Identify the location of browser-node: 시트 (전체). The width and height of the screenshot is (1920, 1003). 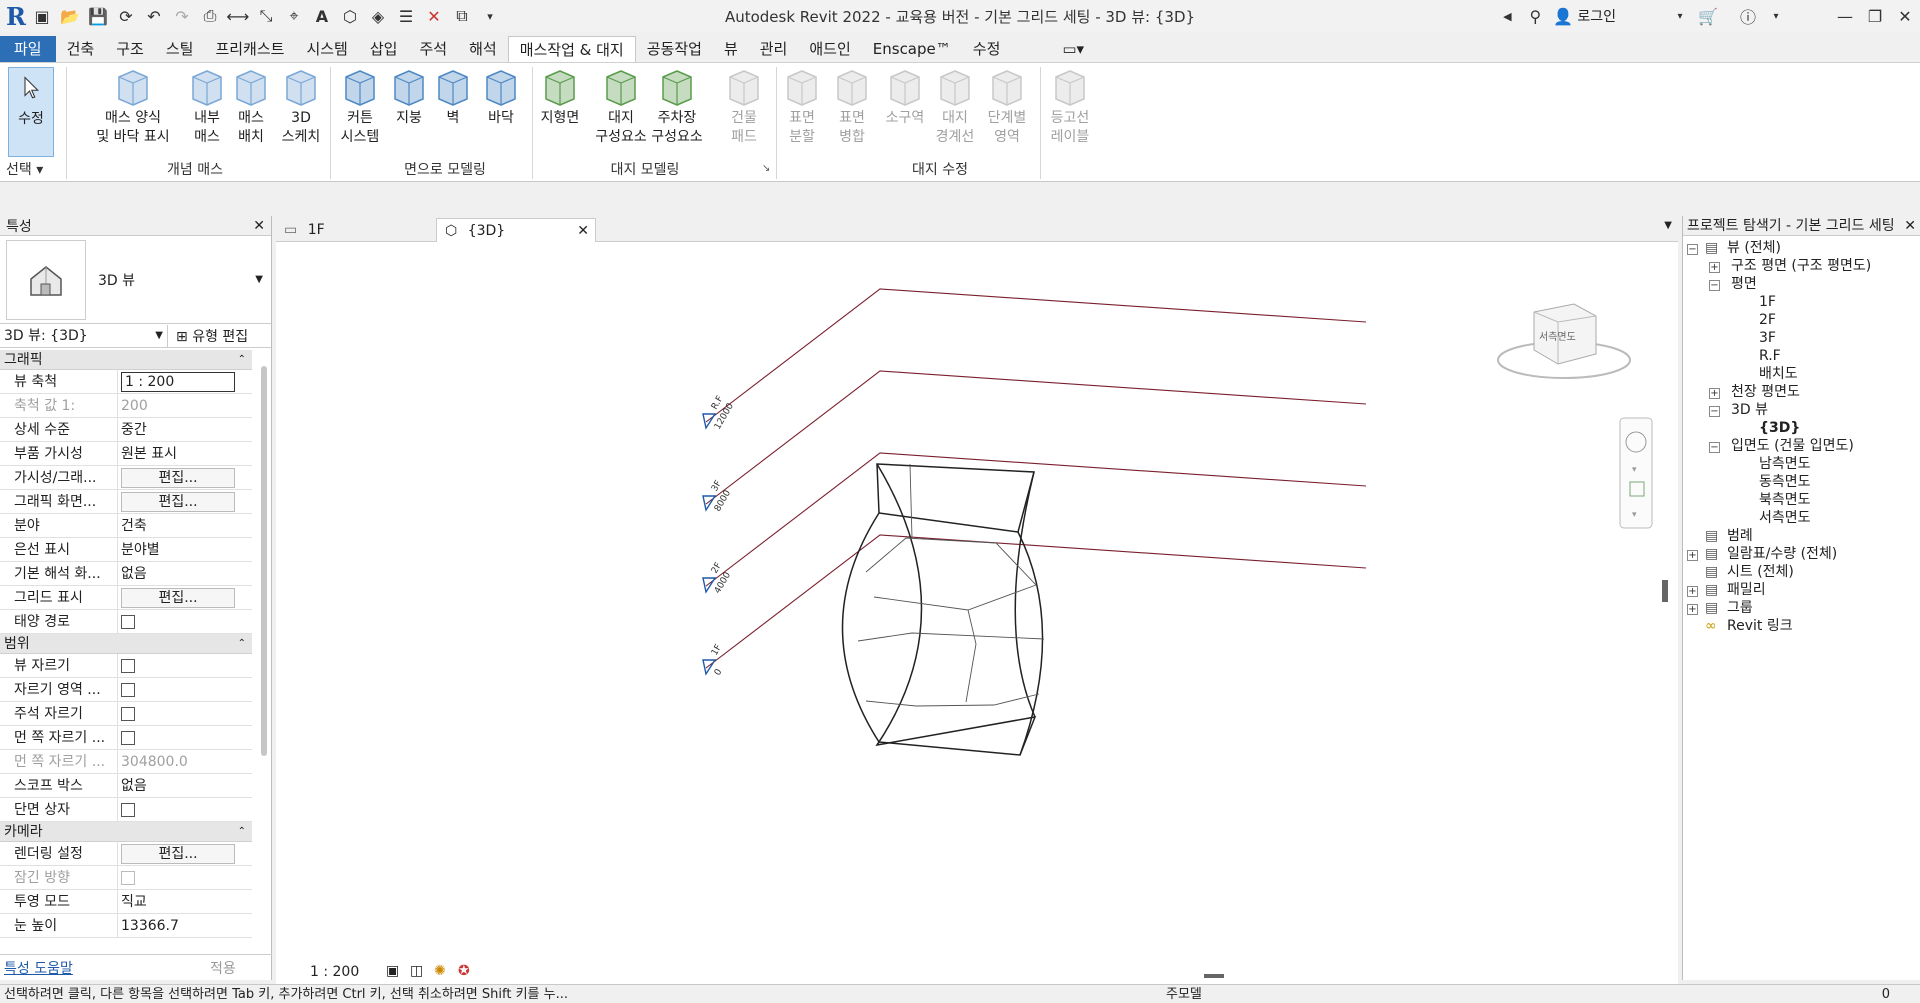
(1760, 572).